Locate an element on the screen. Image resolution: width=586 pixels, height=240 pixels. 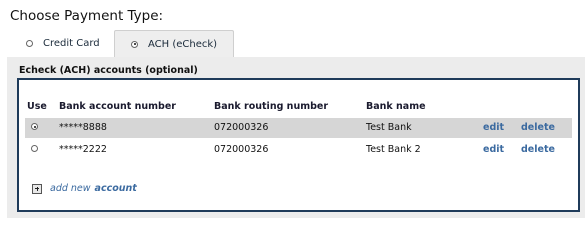
tab-credit-card: Credit Card is located at coordinates (64, 43).